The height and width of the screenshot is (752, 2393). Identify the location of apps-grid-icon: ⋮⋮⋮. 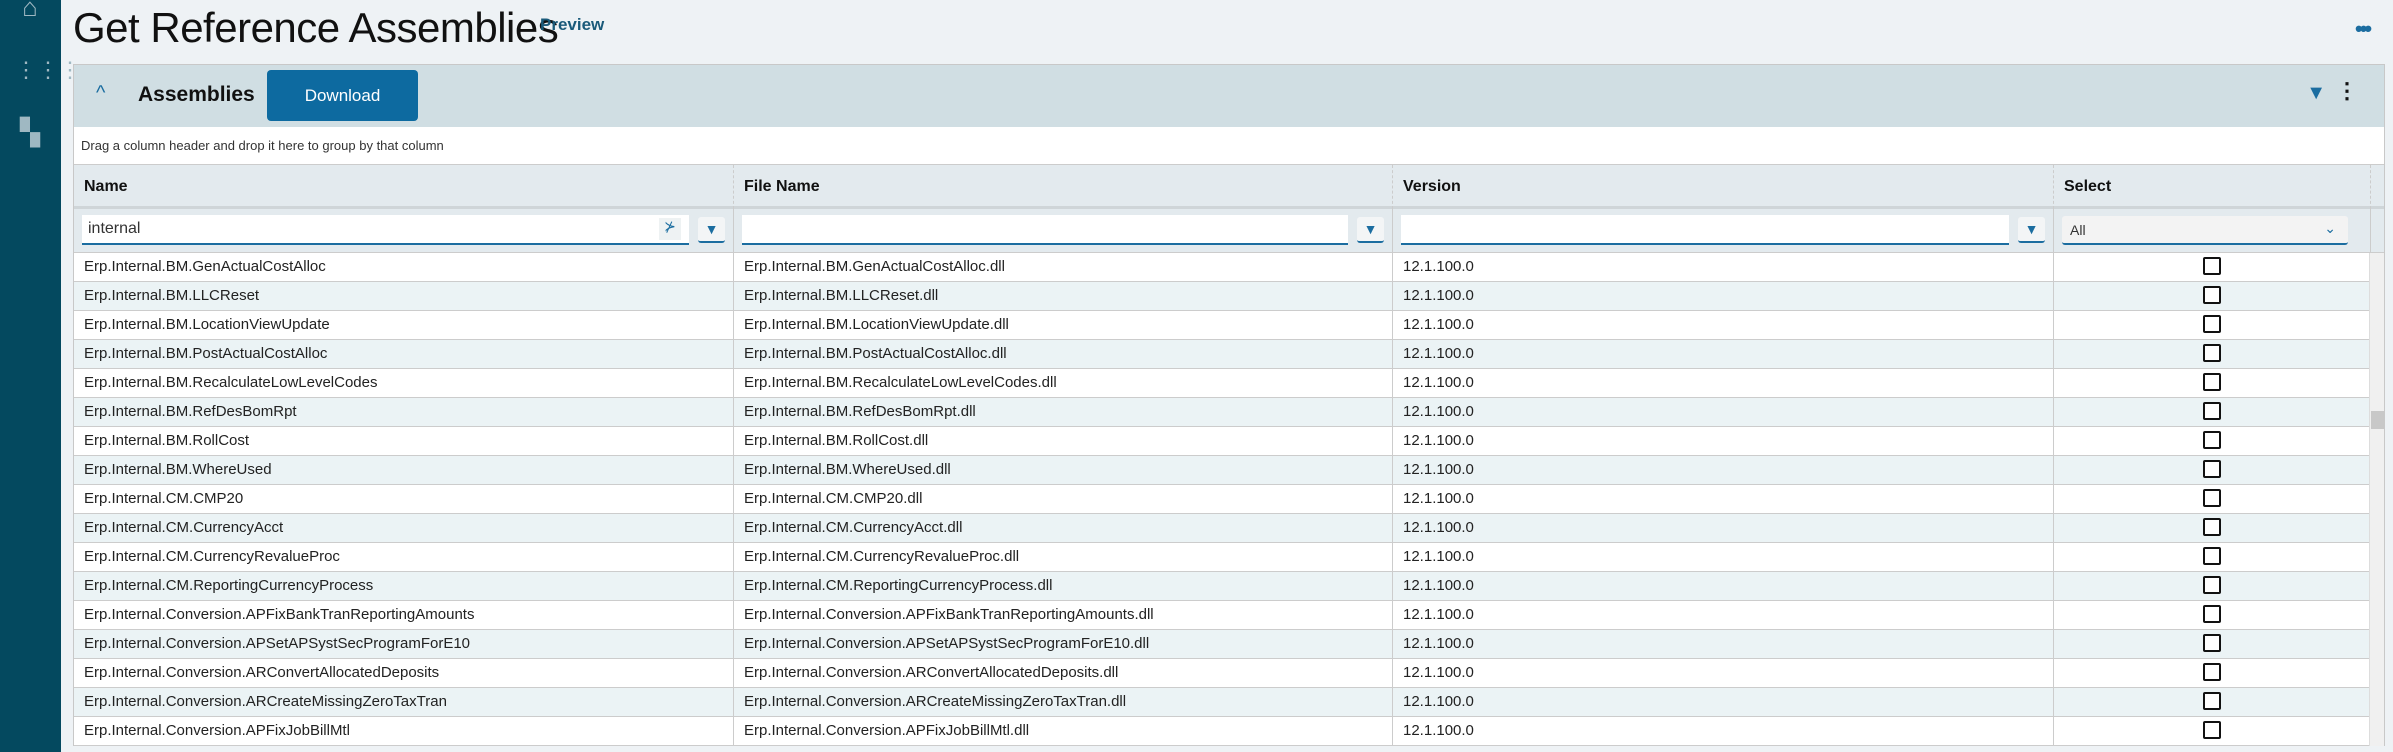
(48, 70).